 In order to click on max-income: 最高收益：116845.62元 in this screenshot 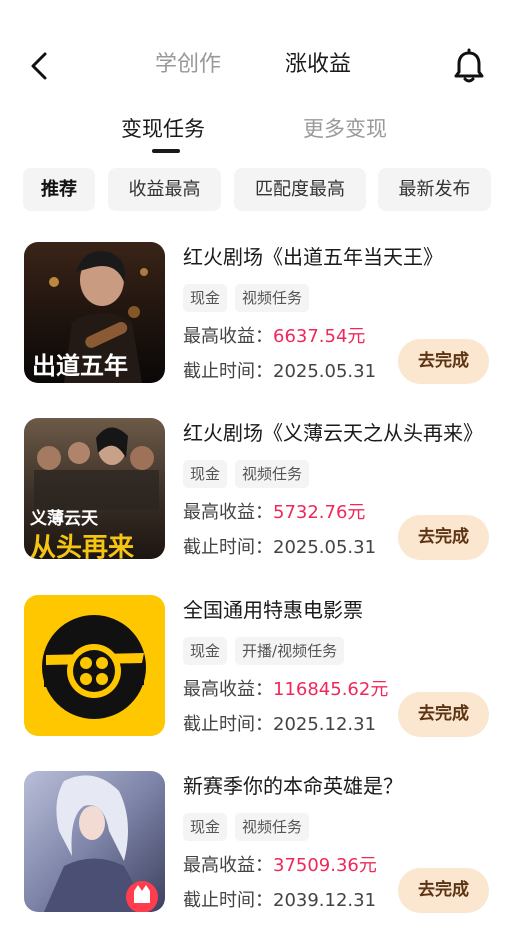, I will do `click(286, 689)`.